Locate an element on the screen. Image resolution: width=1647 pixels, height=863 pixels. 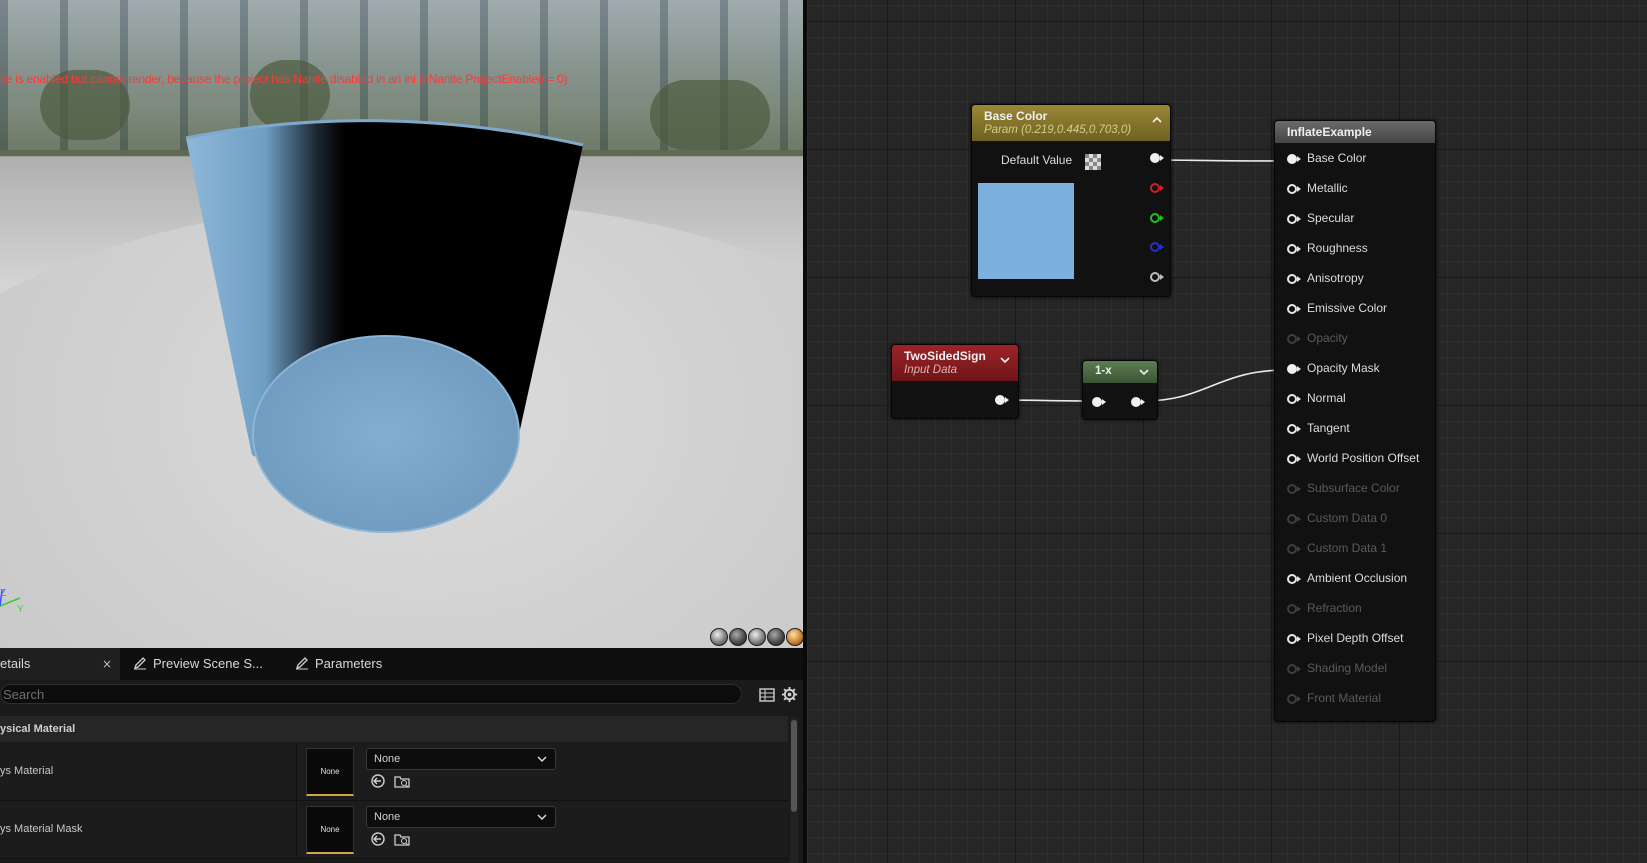
result-pin-metallic: Metallic is located at coordinates (1350, 189).